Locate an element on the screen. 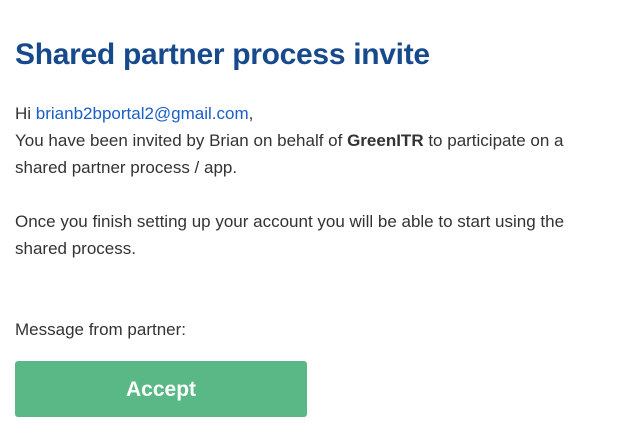 This screenshot has height=445, width=627. company-name: GreenITR is located at coordinates (385, 140).